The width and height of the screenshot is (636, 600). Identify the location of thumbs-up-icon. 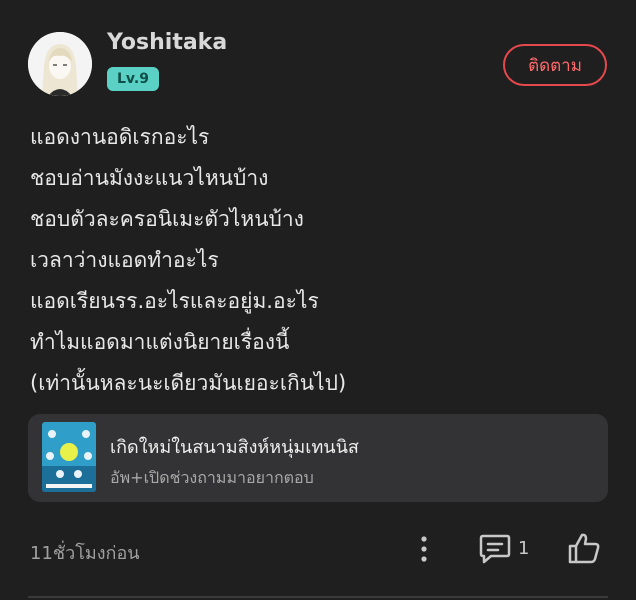
(584, 548).